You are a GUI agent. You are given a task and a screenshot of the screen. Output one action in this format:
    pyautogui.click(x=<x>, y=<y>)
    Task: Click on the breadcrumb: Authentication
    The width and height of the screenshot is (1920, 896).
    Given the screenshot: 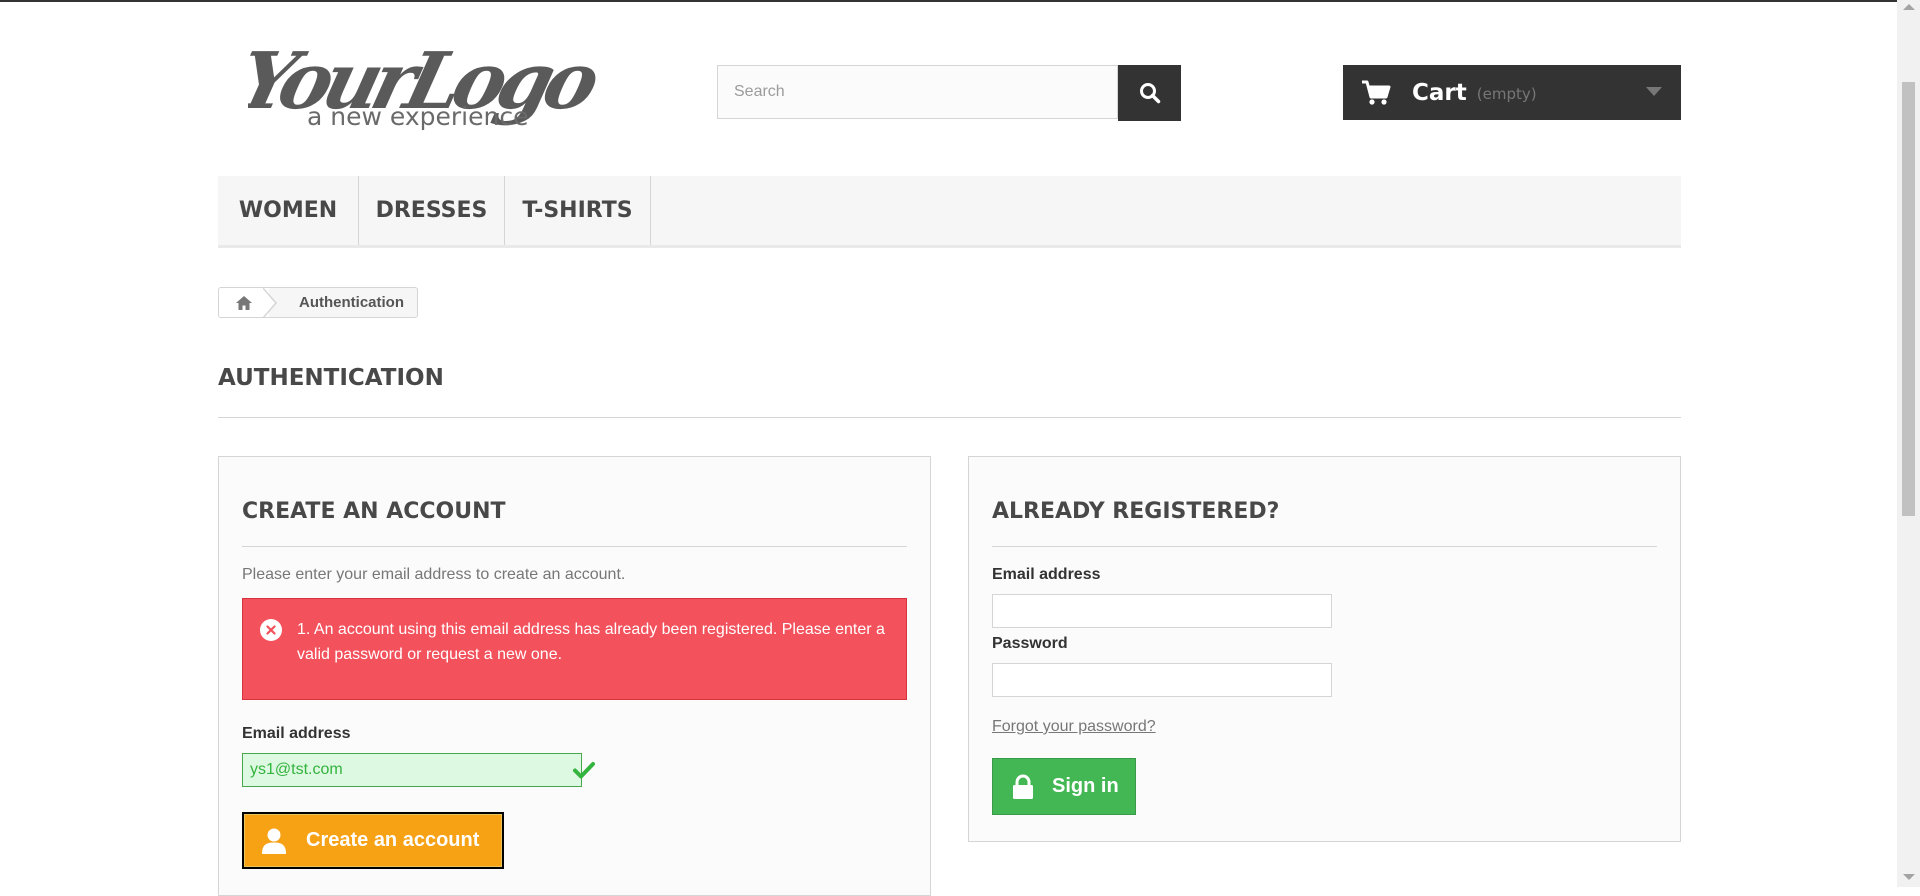 What is the action you would take?
    pyautogui.click(x=318, y=302)
    